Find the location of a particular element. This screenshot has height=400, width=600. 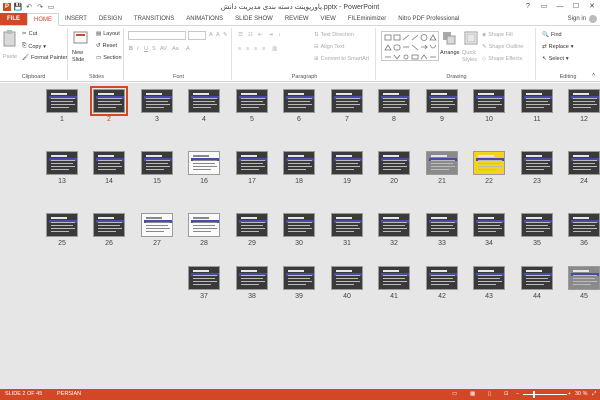

layout-button: ▤ Layout is located at coordinates (108, 34).